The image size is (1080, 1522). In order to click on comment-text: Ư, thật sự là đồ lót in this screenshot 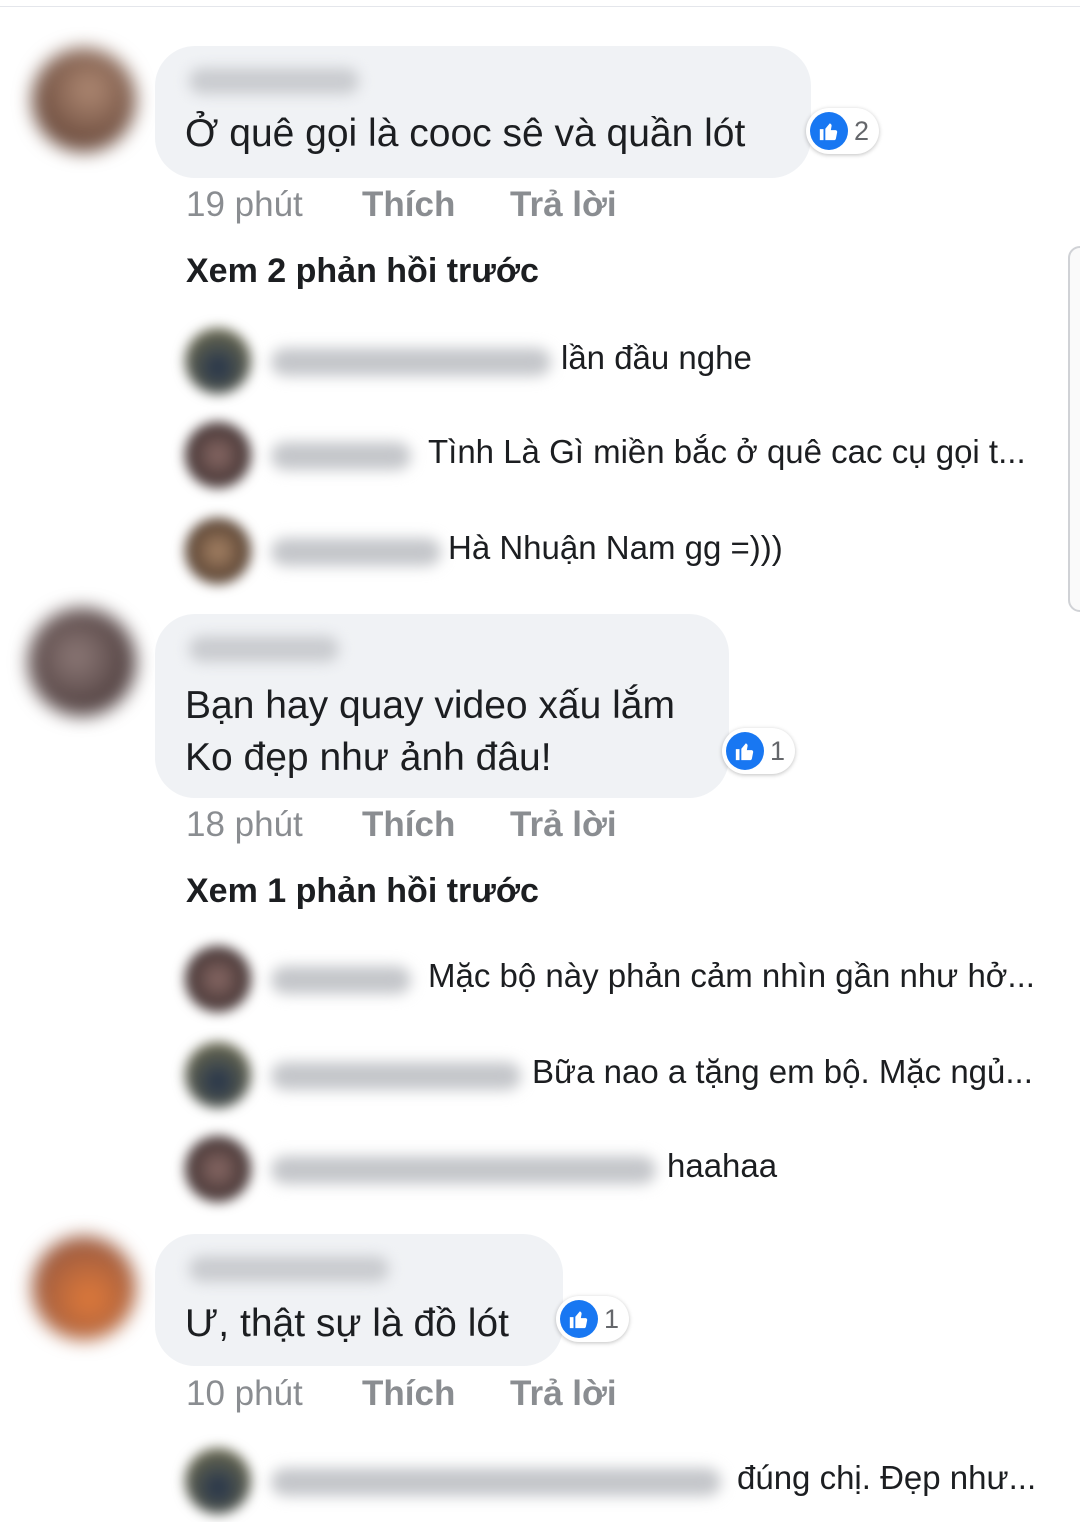, I will do `click(347, 1323)`.